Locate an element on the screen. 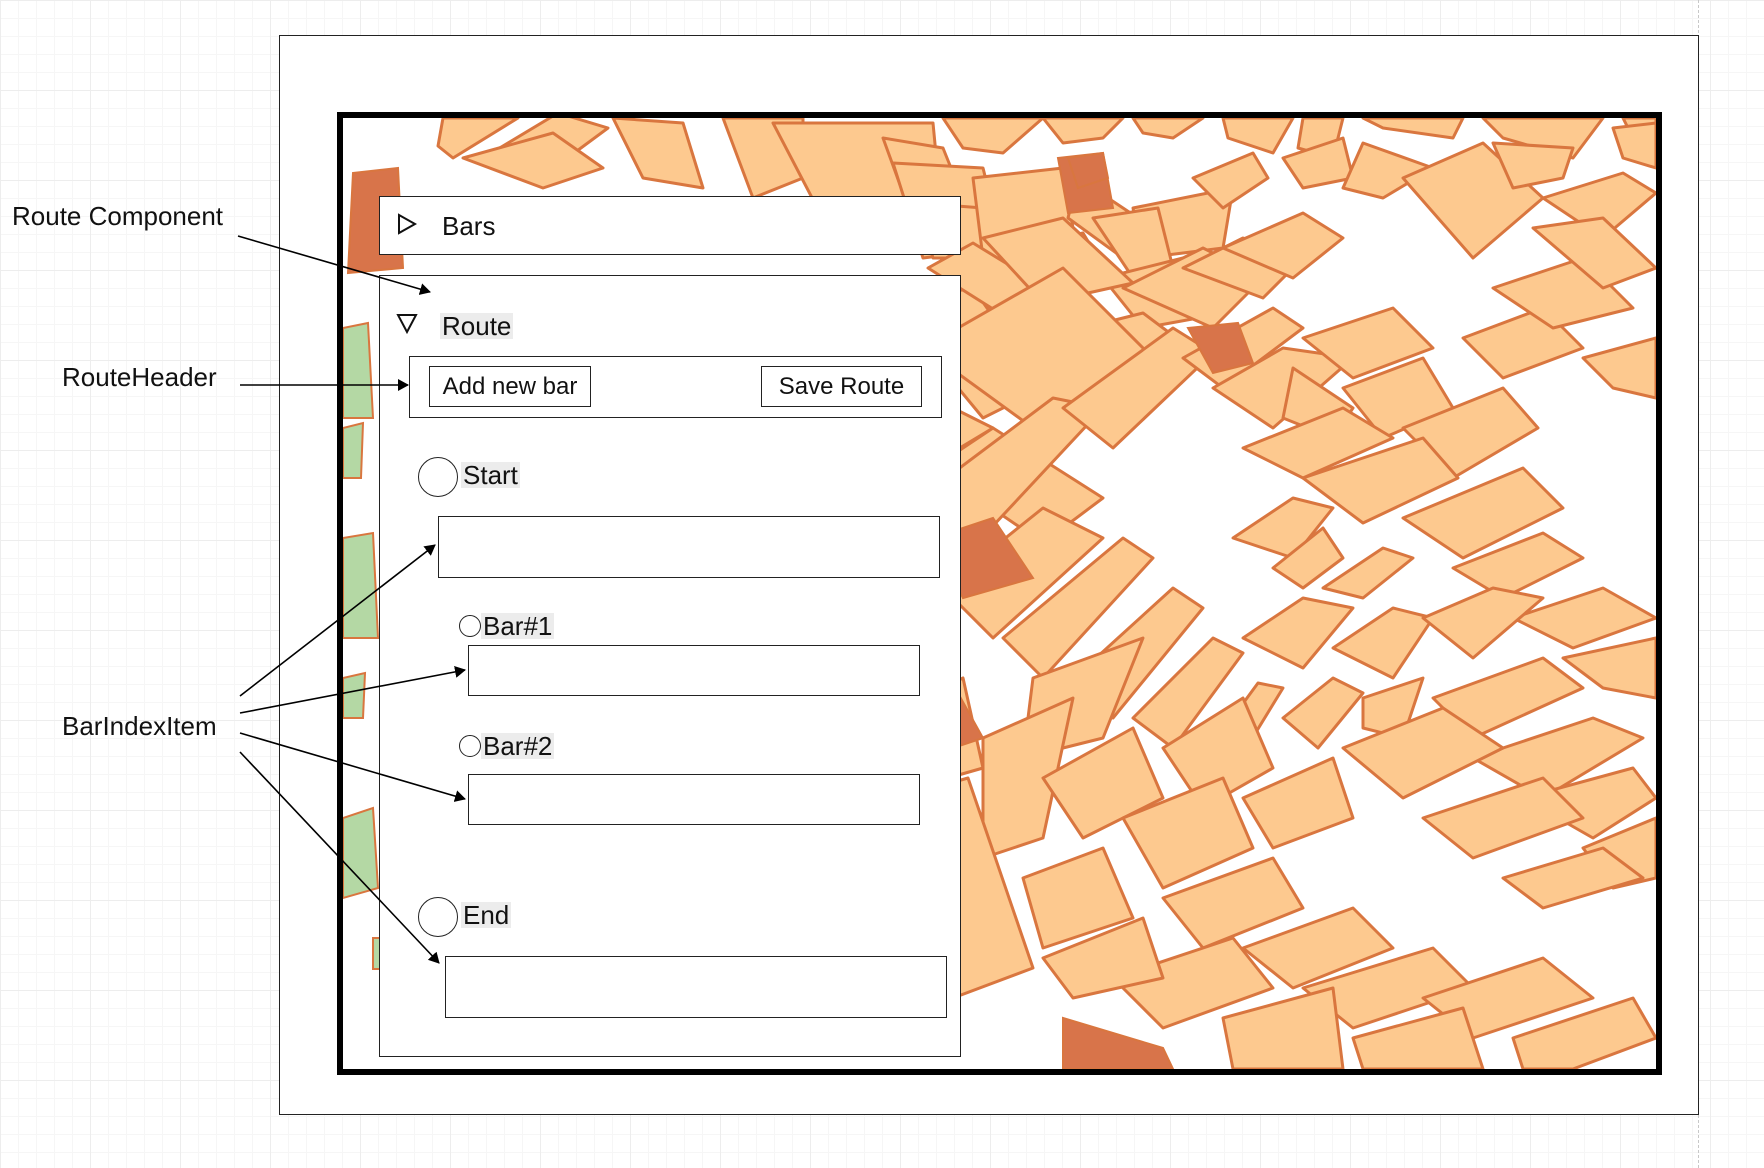 This screenshot has height=1168, width=1764. arrow-start-input is located at coordinates (337, 620).